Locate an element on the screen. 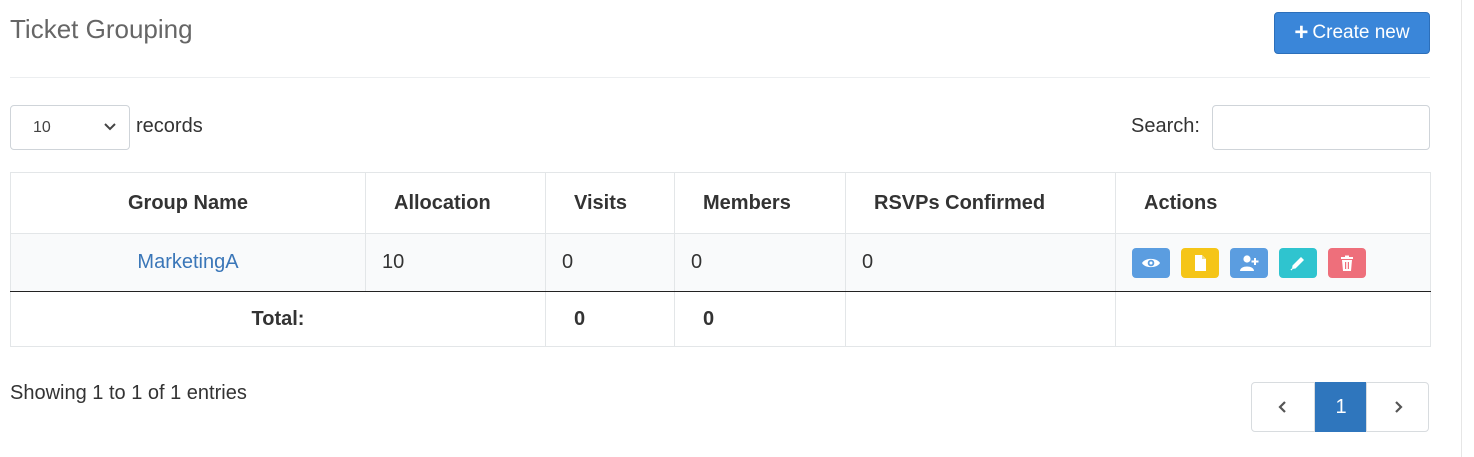 The image size is (1474, 457). edit-button is located at coordinates (1298, 262).